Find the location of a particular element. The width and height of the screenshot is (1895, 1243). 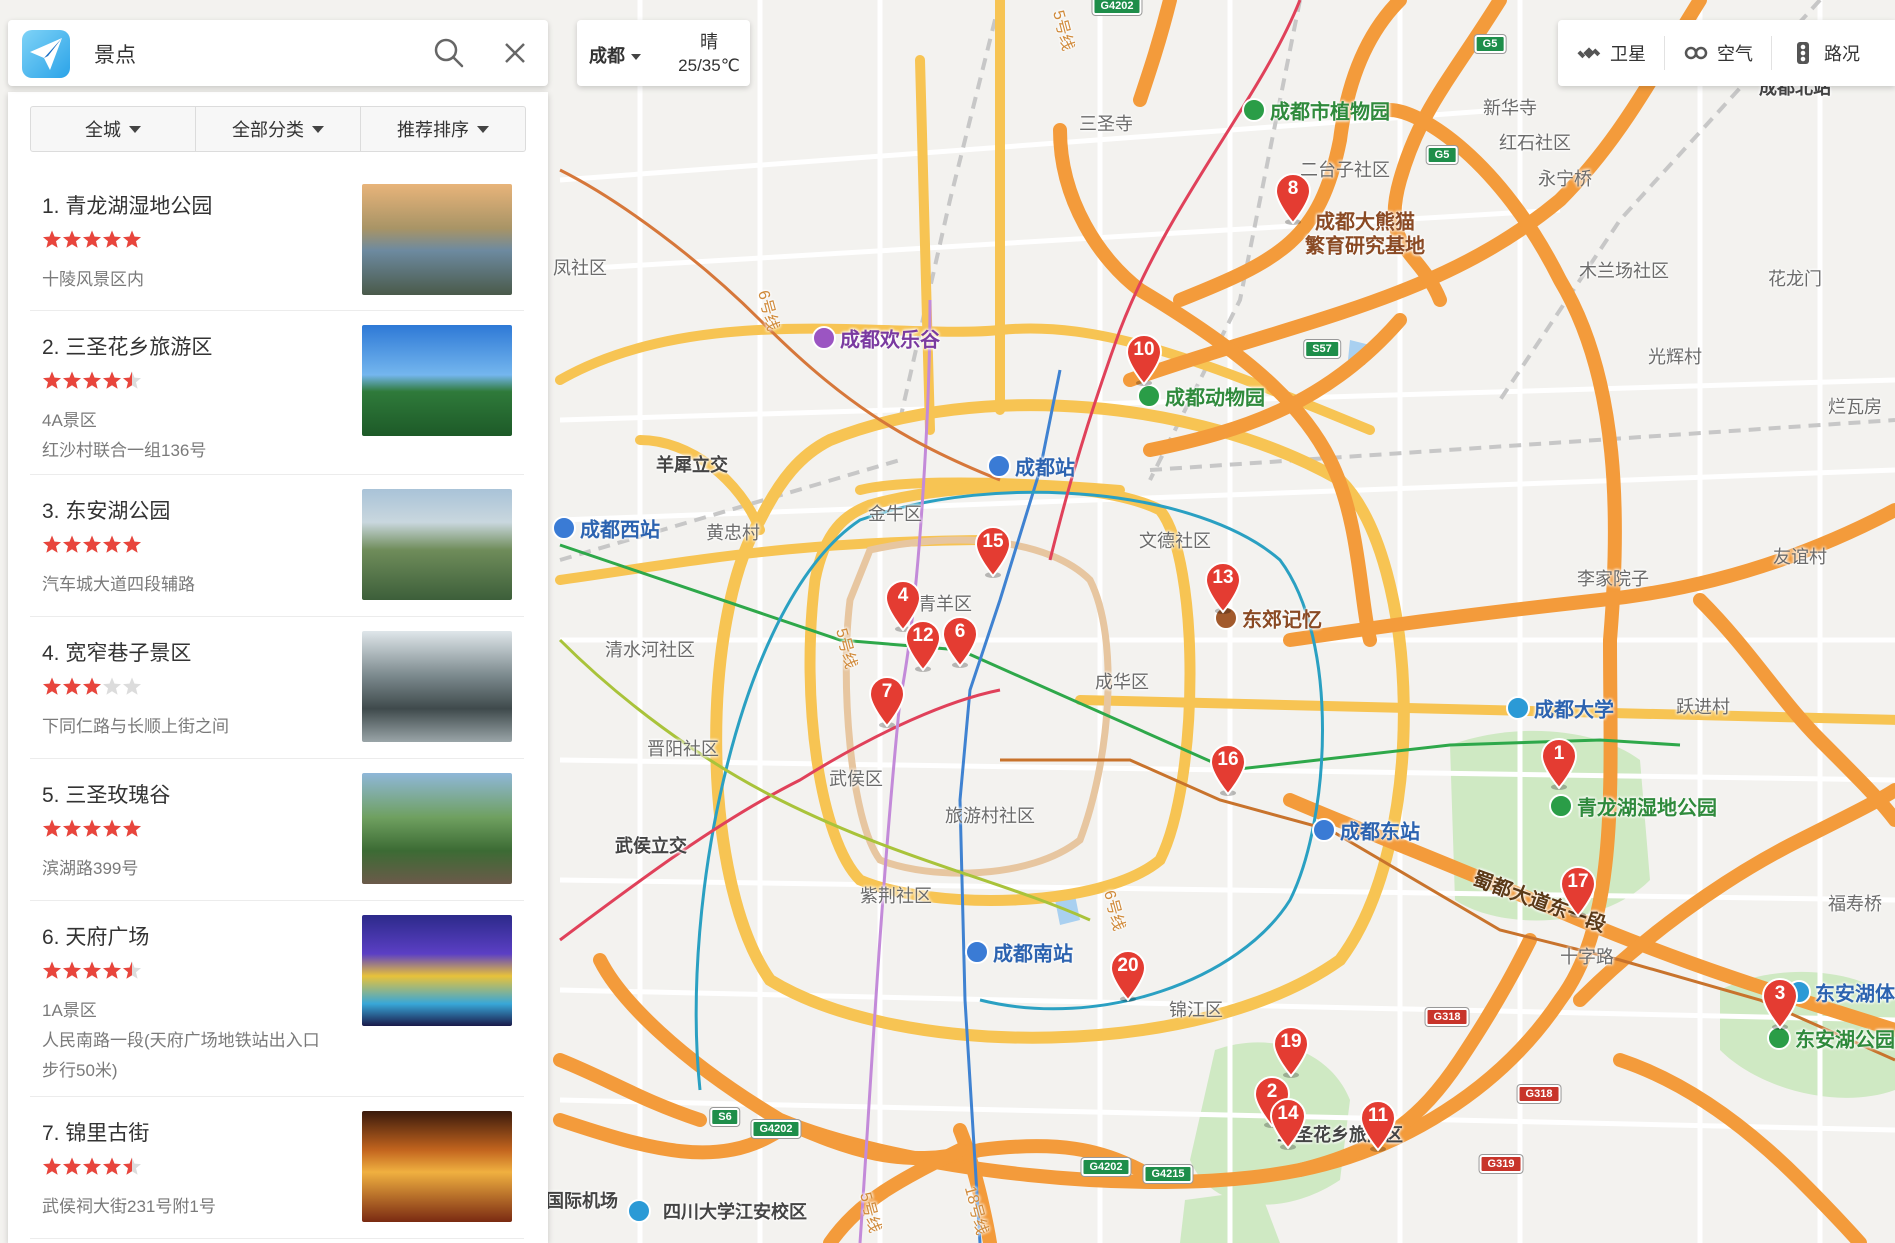

result-title: 4. 宽窄巷子景区 is located at coordinates (116, 652).